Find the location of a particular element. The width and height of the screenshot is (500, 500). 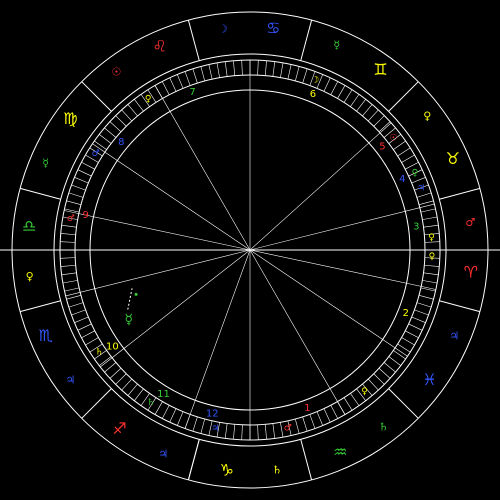

pisces-ruler-icon: ♃ is located at coordinates (454, 336).